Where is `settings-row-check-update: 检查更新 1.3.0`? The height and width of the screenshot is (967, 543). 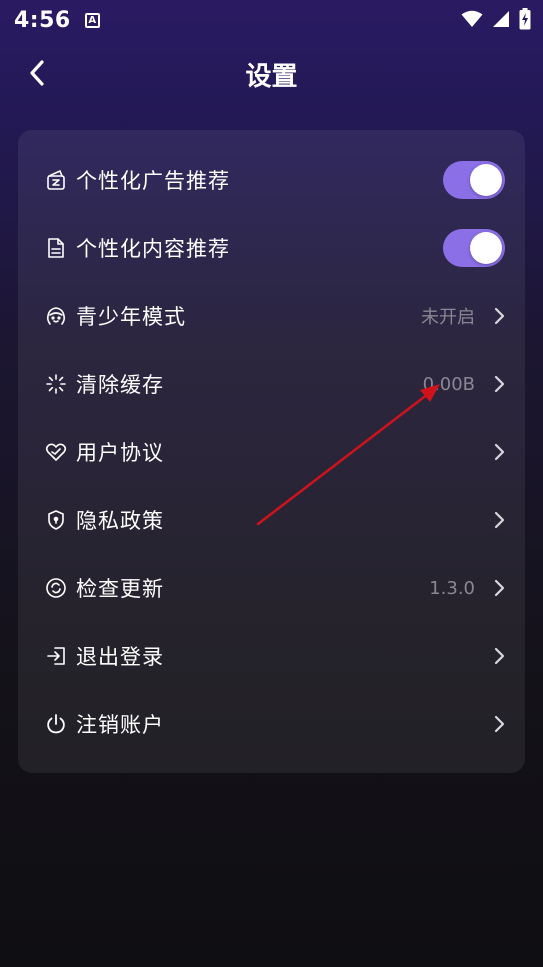
settings-row-check-update: 检查更新 1.3.0 is located at coordinates (271, 588).